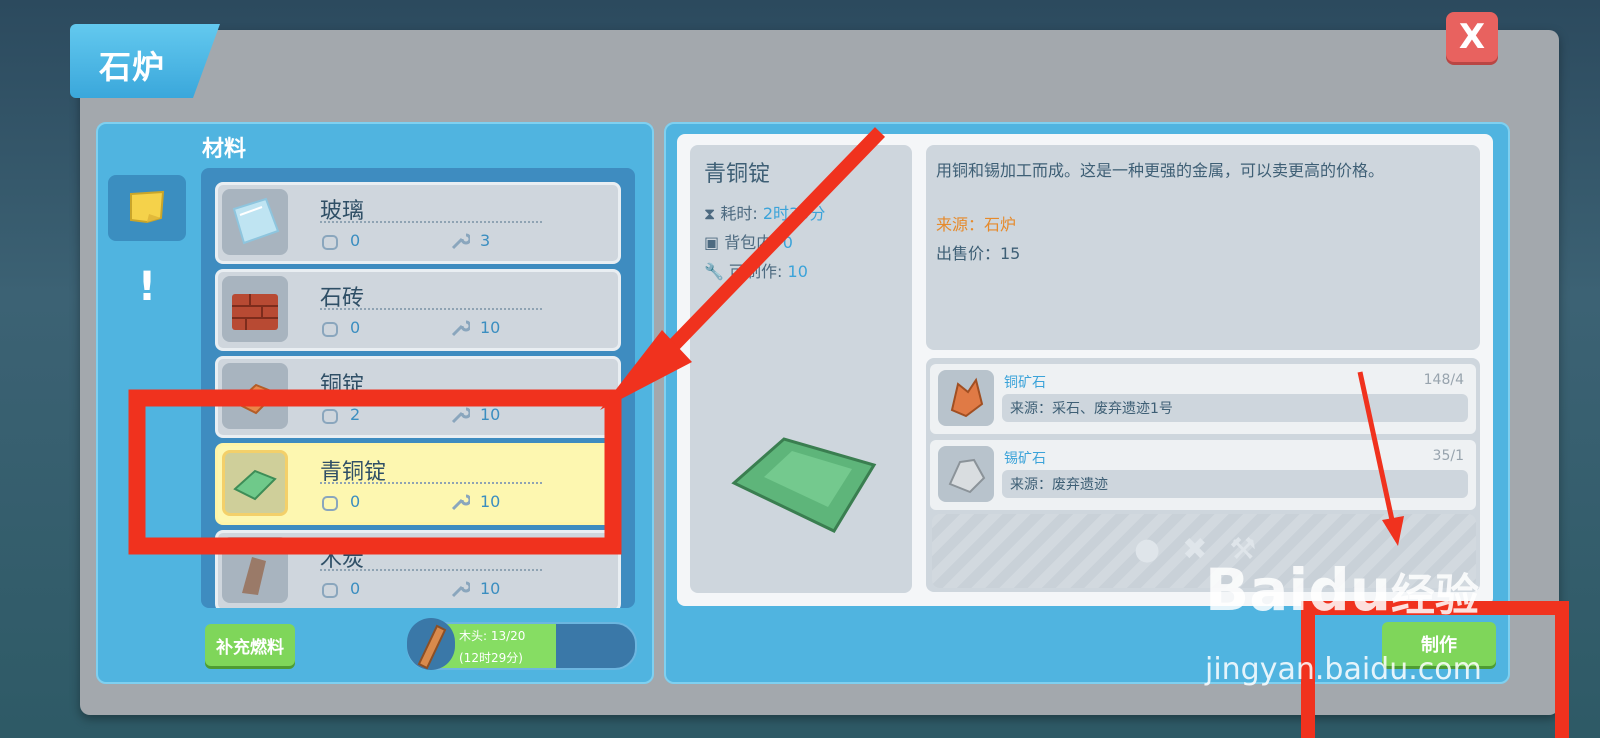 The image size is (1600, 738). What do you see at coordinates (1343, 669) in the screenshot?
I see `watermark-url: jingyan.baidu.com` at bounding box center [1343, 669].